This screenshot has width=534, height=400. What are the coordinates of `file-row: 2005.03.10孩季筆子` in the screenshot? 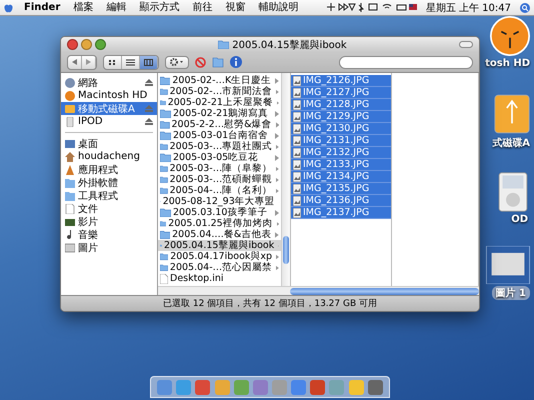 It's located at (219, 212).